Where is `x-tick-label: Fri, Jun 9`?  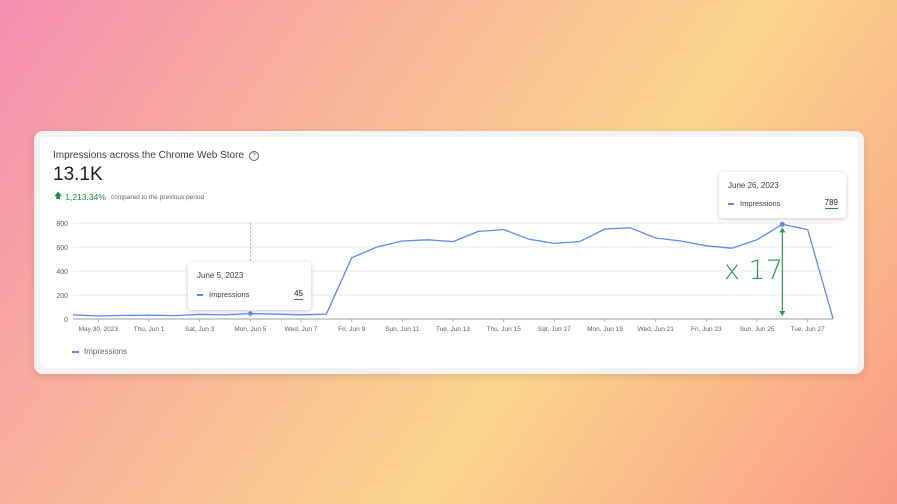
x-tick-label: Fri, Jun 9 is located at coordinates (351, 329).